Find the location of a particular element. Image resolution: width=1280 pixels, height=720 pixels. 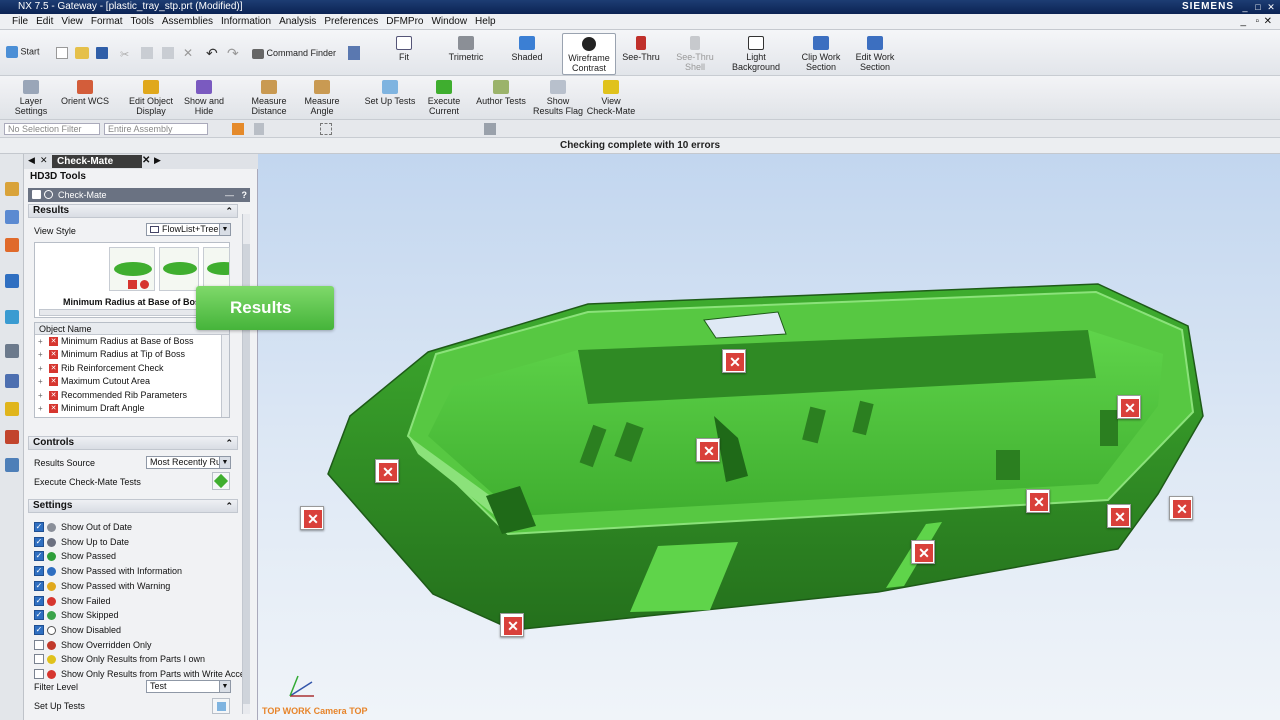

menu-window: Window is located at coordinates (449, 22).